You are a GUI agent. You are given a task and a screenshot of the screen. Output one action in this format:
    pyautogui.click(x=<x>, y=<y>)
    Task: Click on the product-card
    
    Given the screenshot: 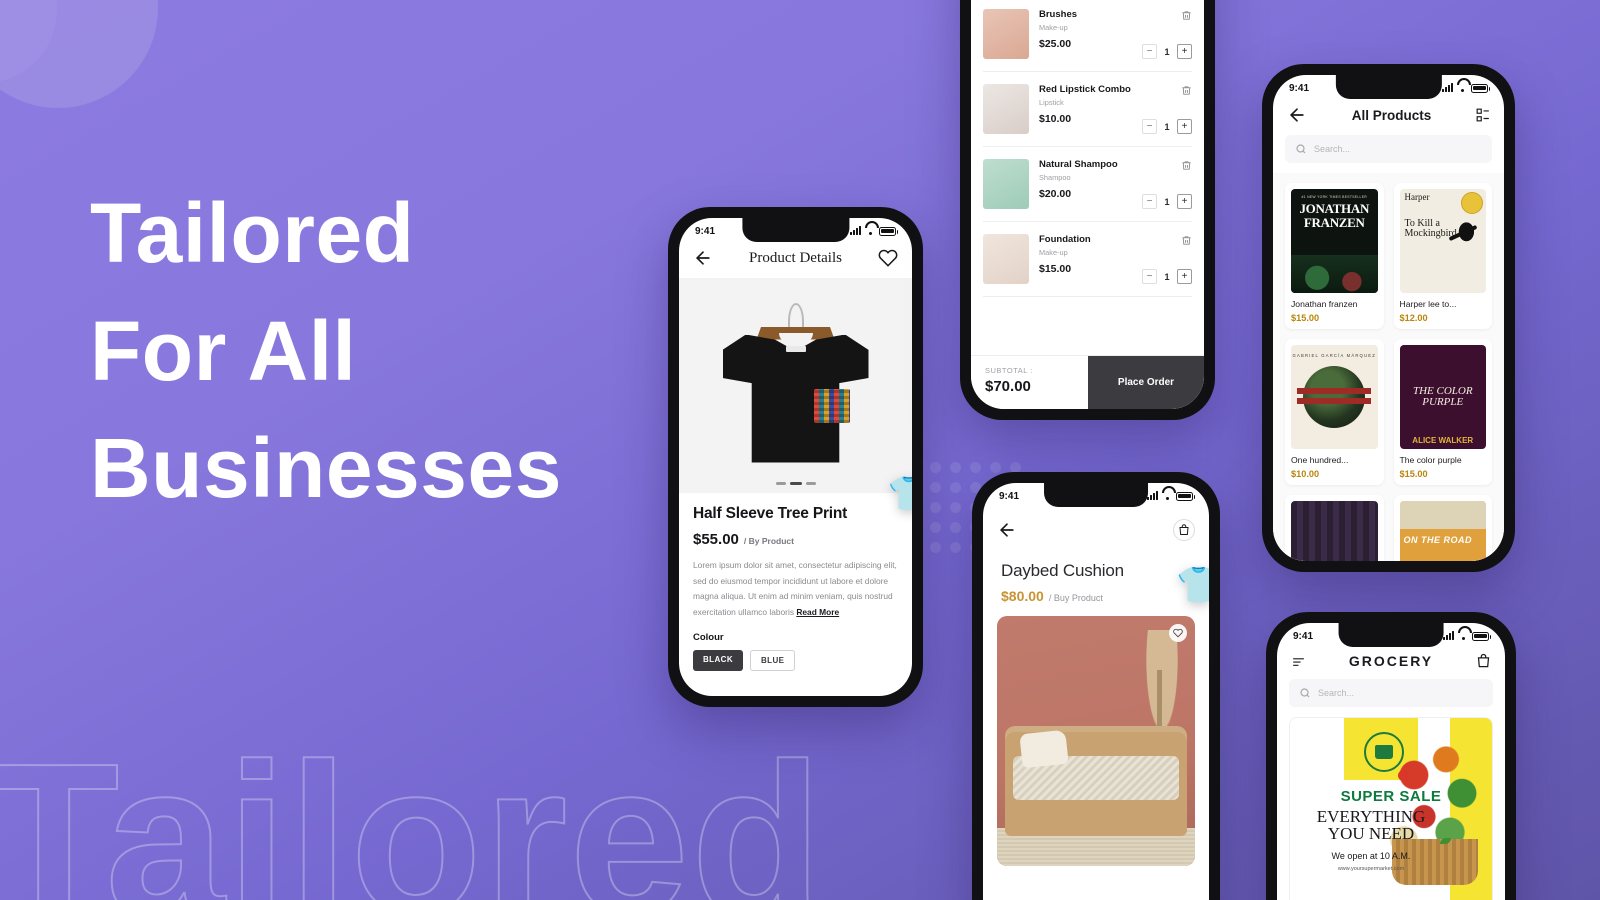 What is the action you would take?
    pyautogui.click(x=1334, y=528)
    